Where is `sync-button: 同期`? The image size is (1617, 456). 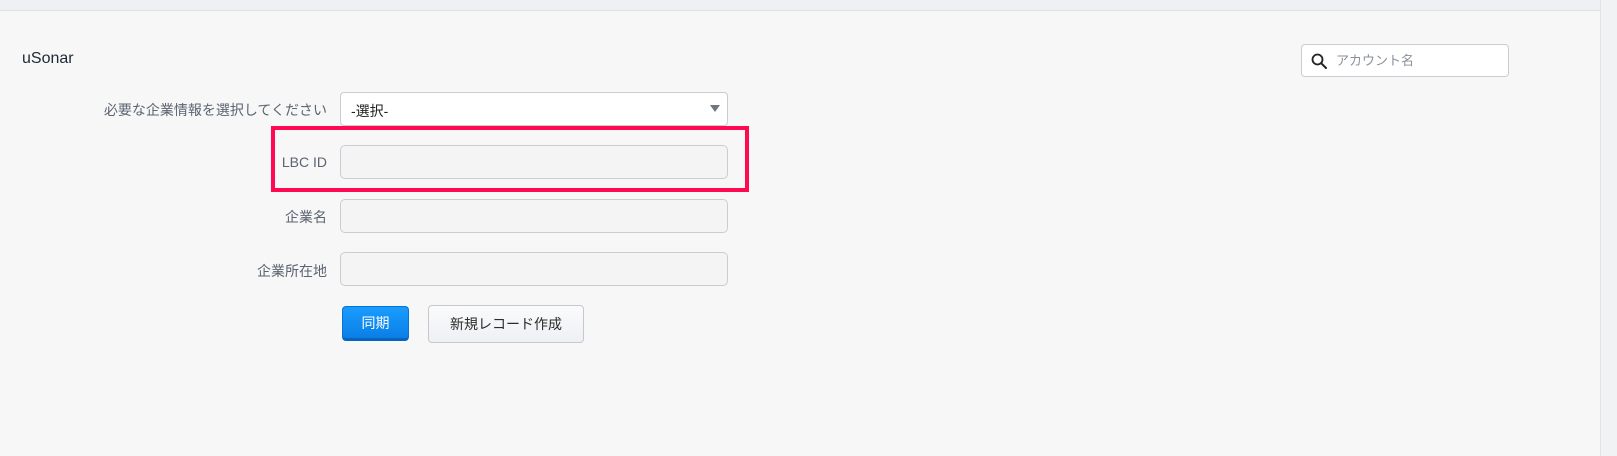
sync-button: 同期 is located at coordinates (375, 323).